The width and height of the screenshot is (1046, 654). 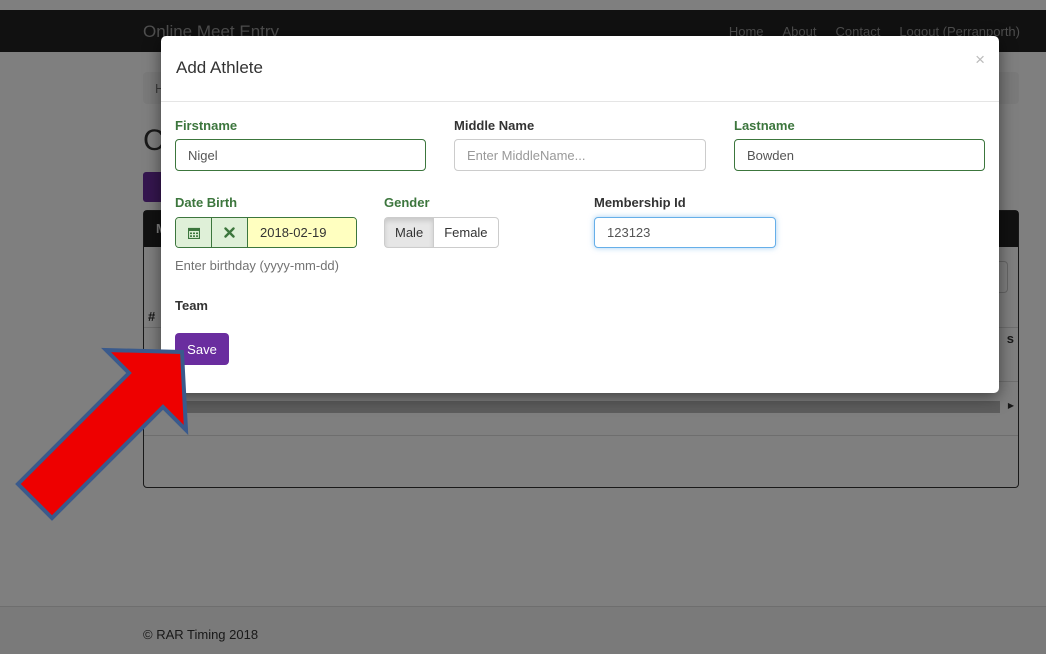 I want to click on date-birth-help: Enter birthday (yyyy-mm-dd), so click(x=257, y=265).